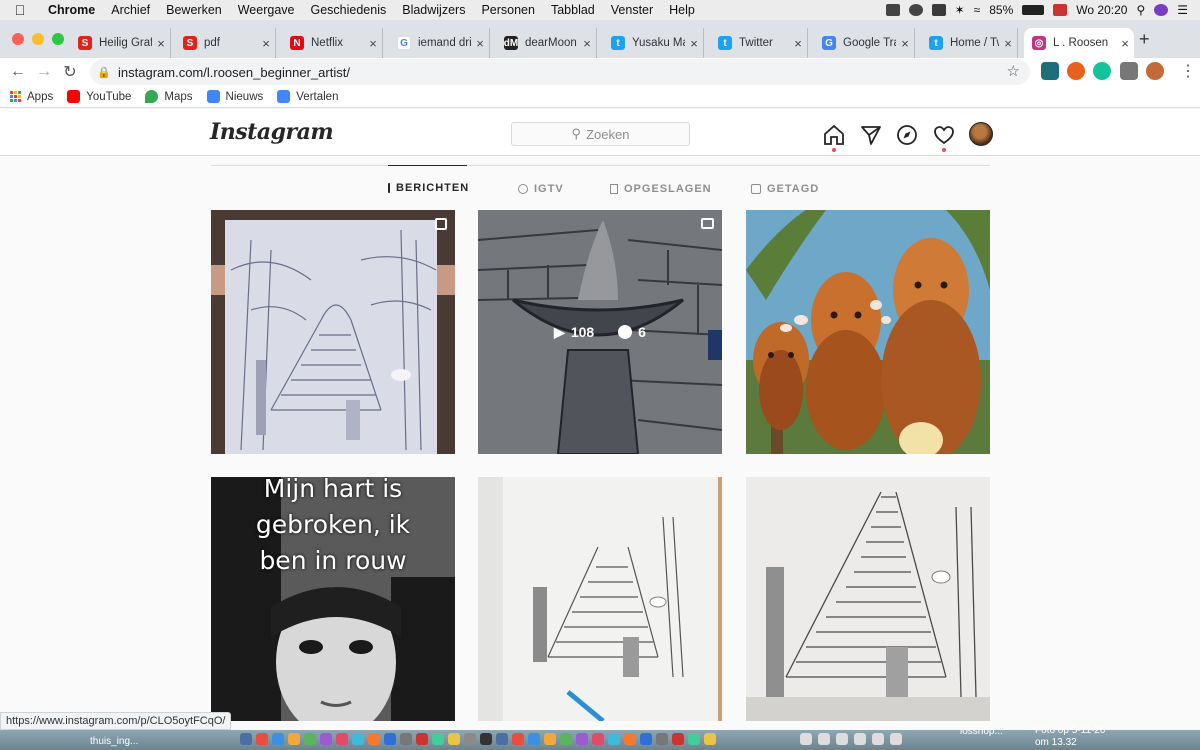 Image resolution: width=1200 pixels, height=750 pixels. Describe the element at coordinates (130, 10) in the screenshot. I see `menu-archief: Archief` at that location.